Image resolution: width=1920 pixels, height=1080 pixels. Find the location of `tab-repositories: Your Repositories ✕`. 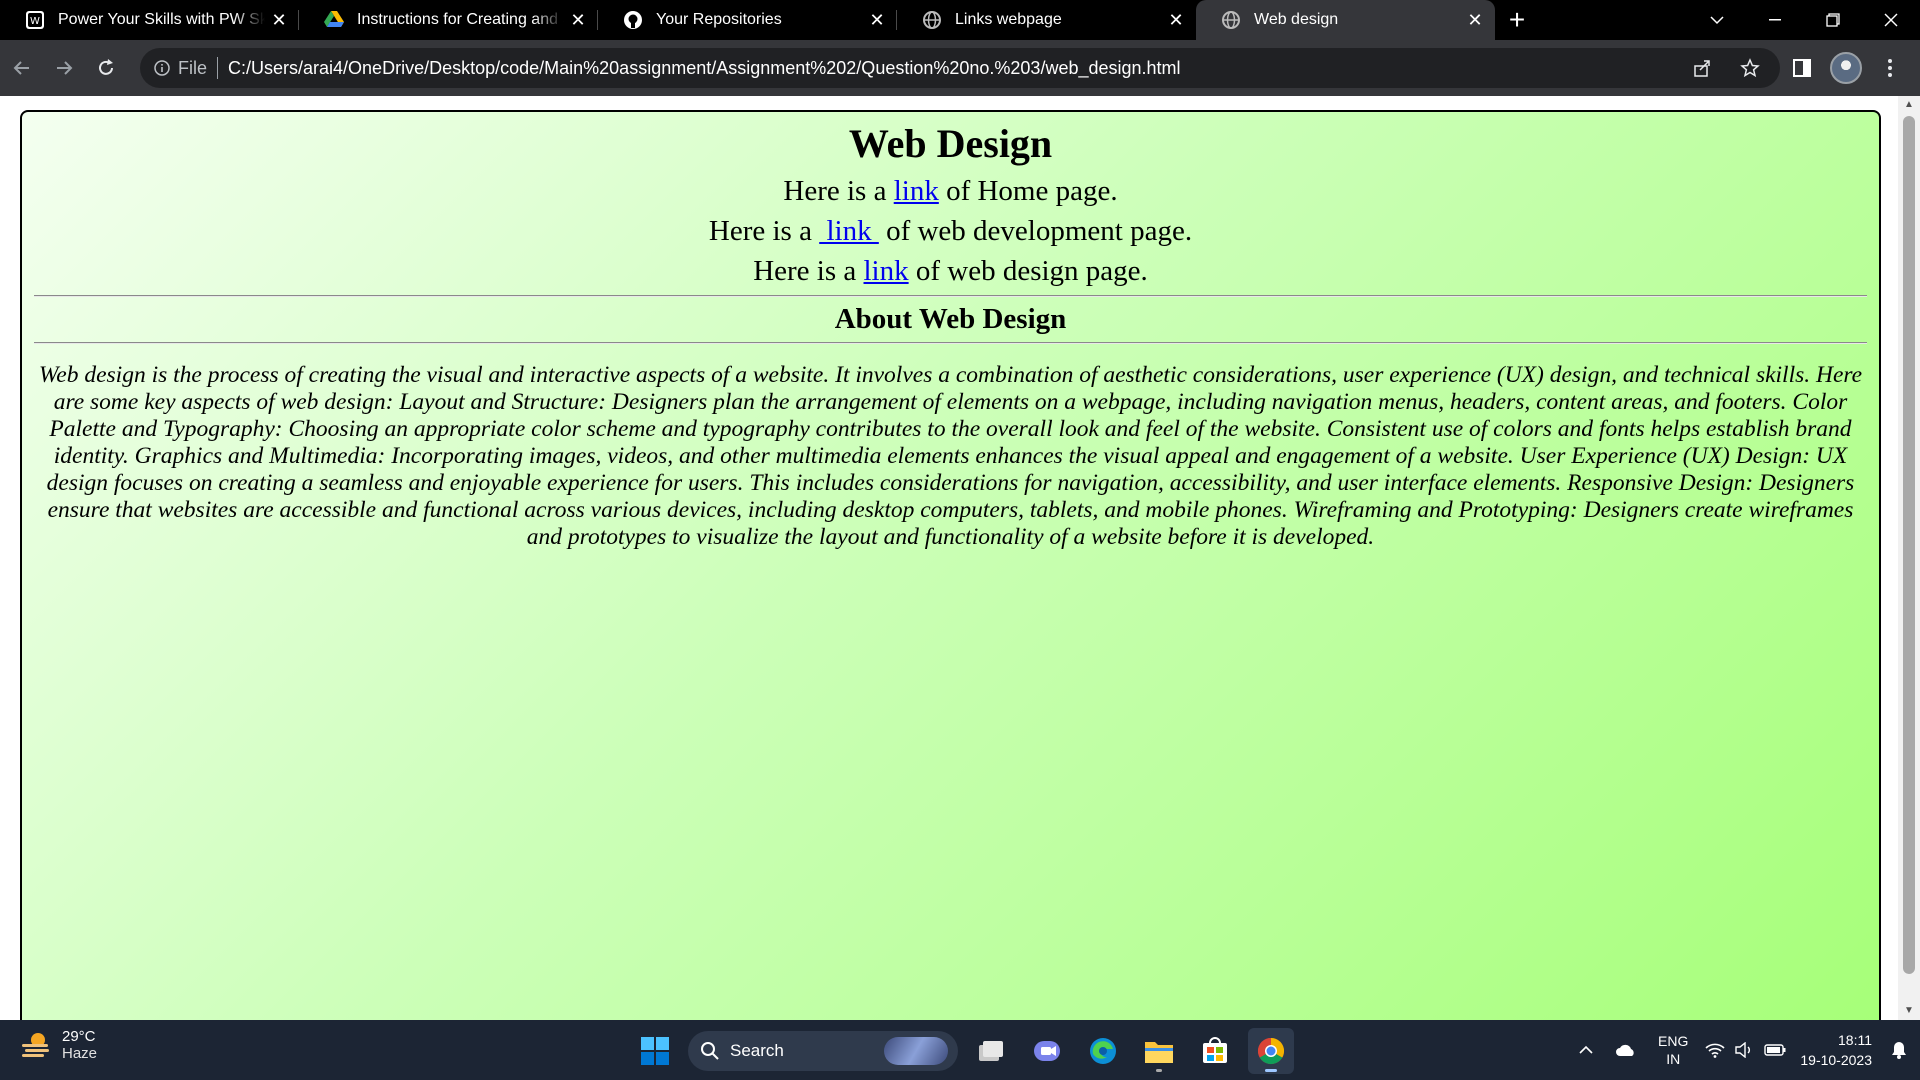

tab-repositories: Your Repositories ✕ is located at coordinates (747, 20).